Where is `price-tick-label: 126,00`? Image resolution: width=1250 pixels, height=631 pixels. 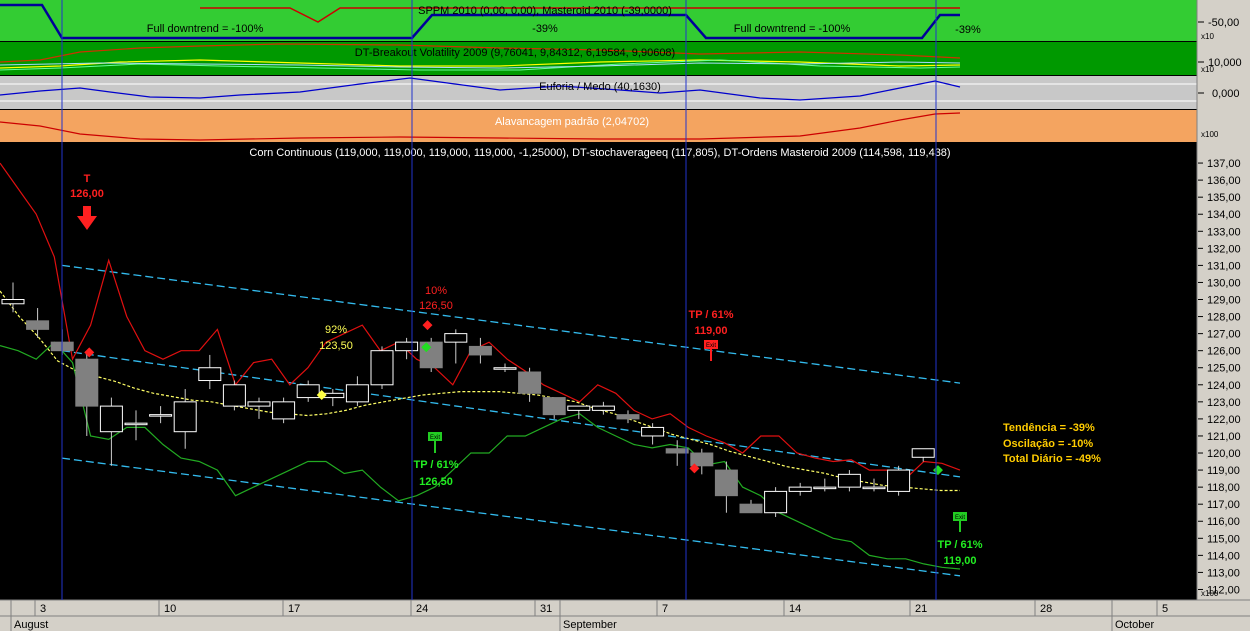 price-tick-label: 126,00 is located at coordinates (1224, 352).